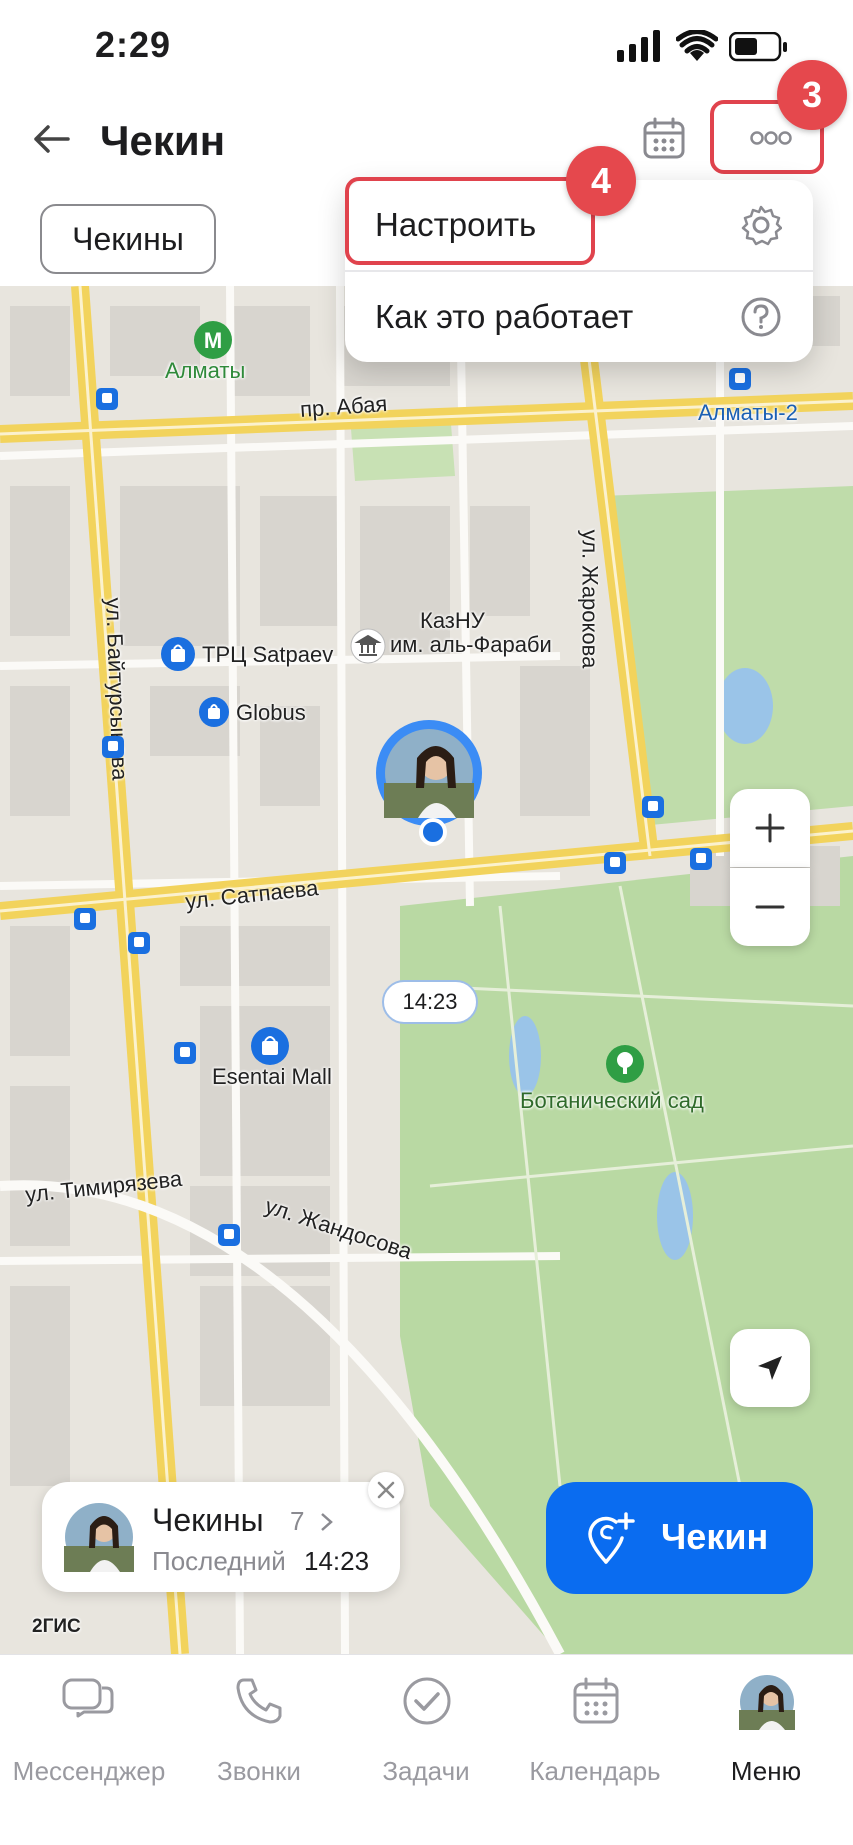  What do you see at coordinates (426, 1771) in the screenshot?
I see `tab-tasks-label: Задачи` at bounding box center [426, 1771].